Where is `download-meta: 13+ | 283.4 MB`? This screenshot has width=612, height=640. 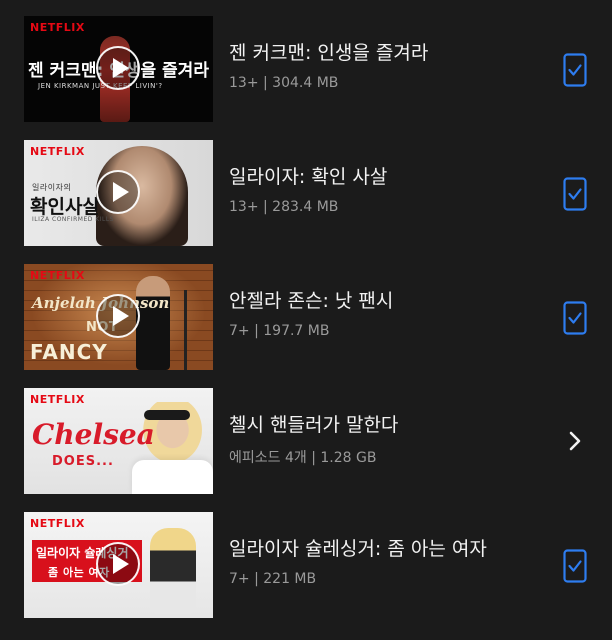 download-meta: 13+ | 283.4 MB is located at coordinates (284, 207).